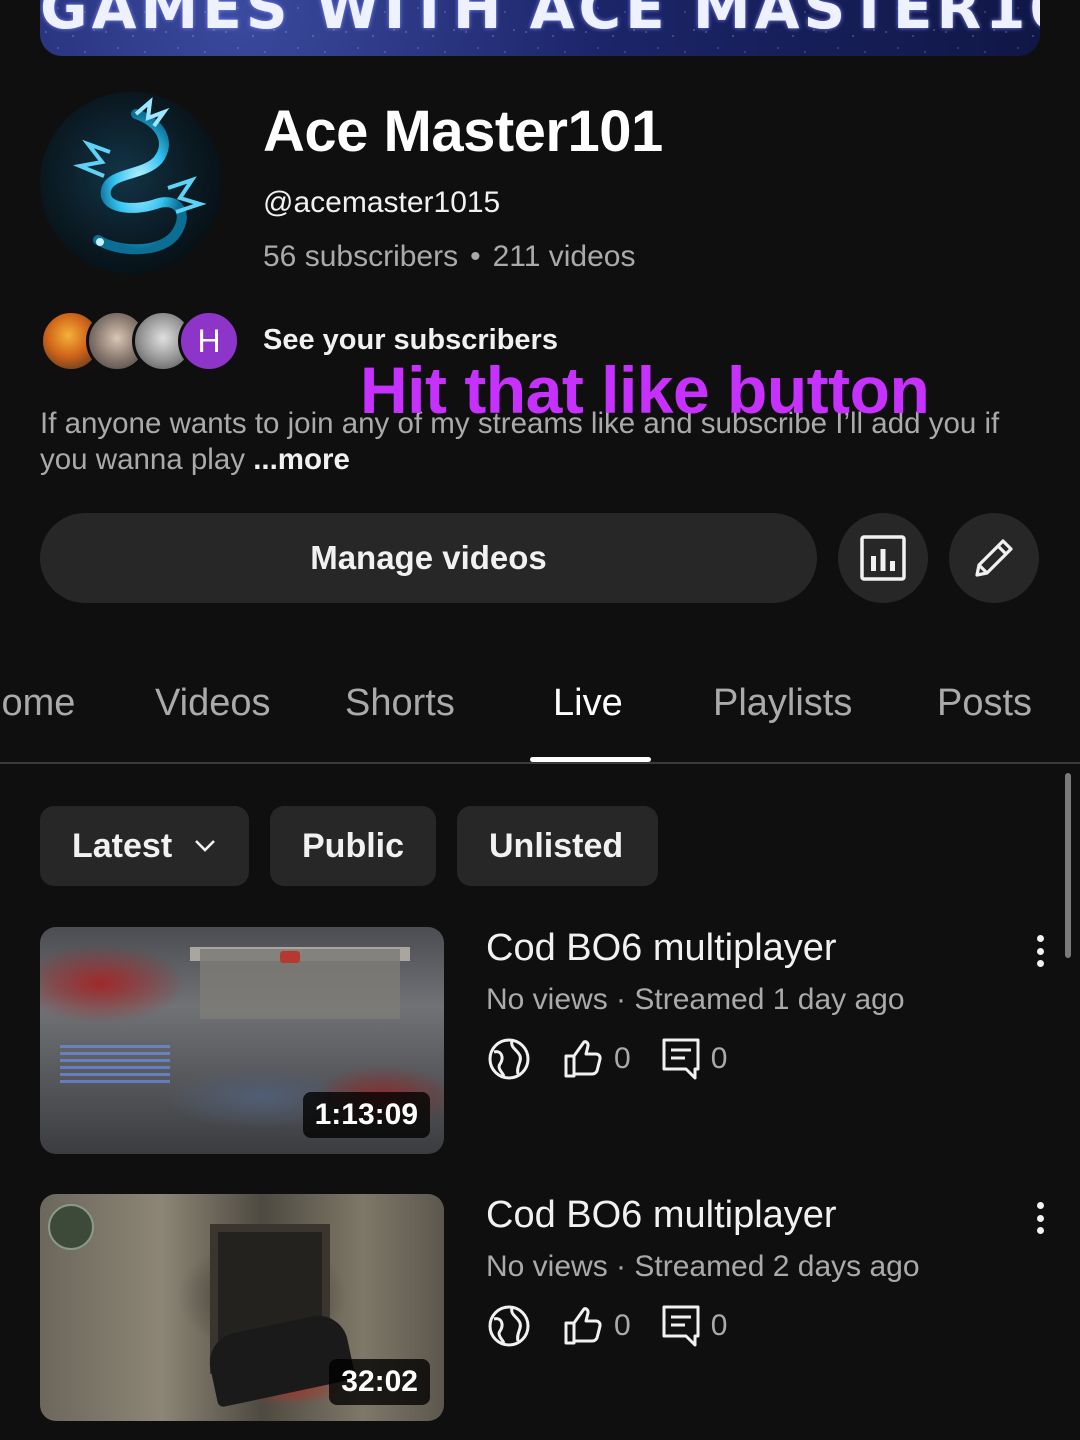 This screenshot has height=1440, width=1080. What do you see at coordinates (428, 558) in the screenshot?
I see `manage-videos-button: Manage videos` at bounding box center [428, 558].